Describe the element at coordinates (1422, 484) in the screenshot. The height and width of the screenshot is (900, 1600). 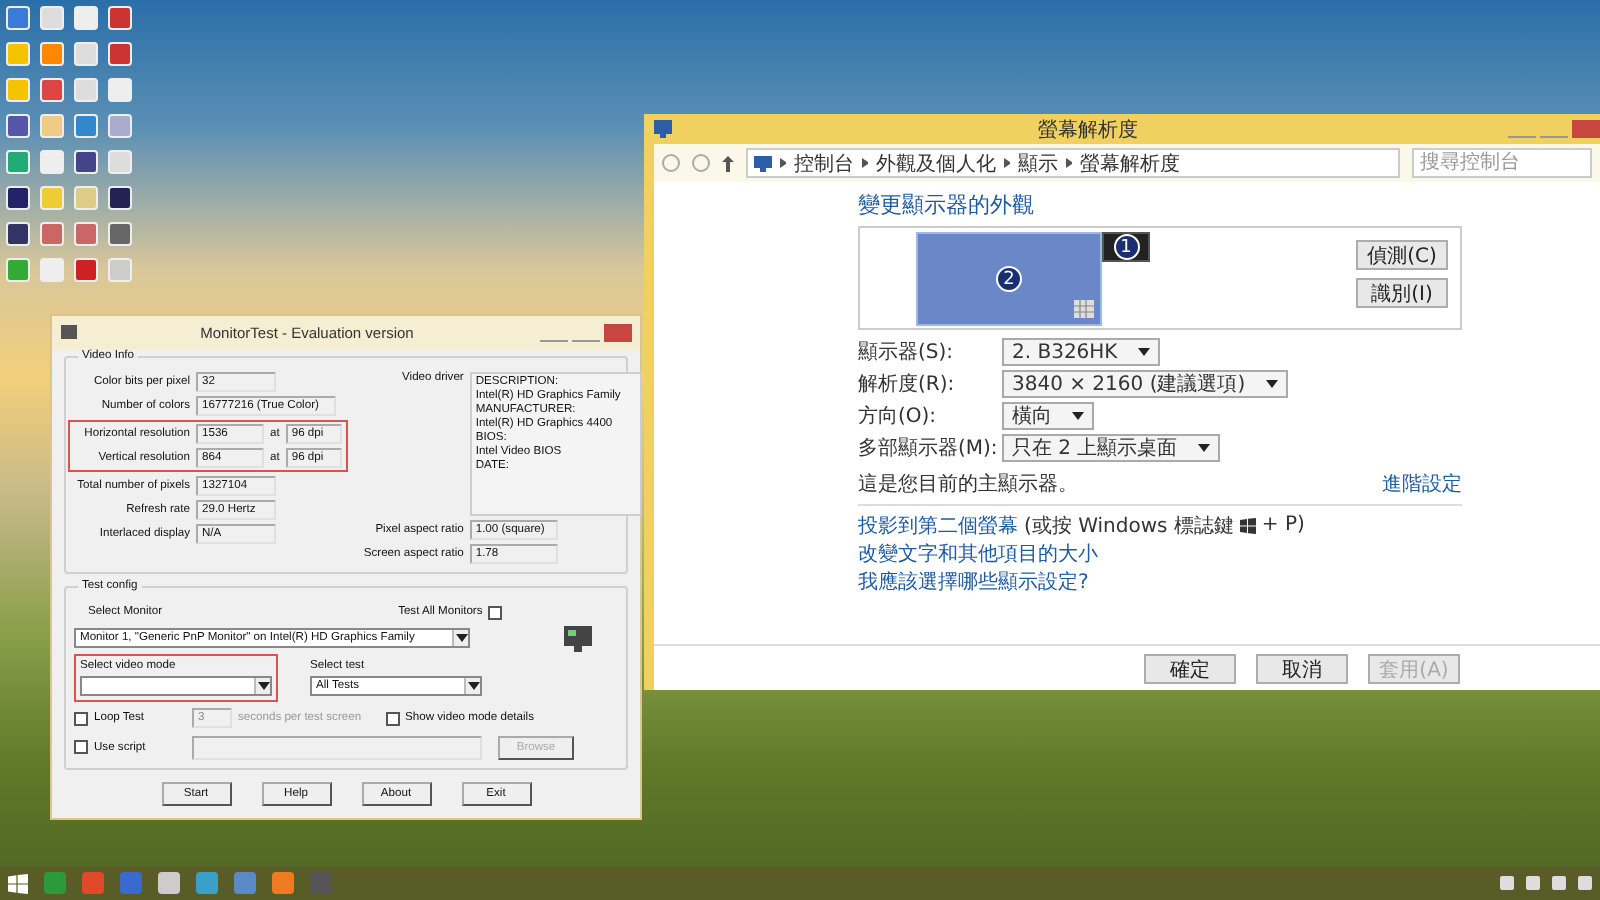
I see `advanced-settings-link: 進階設定` at that location.